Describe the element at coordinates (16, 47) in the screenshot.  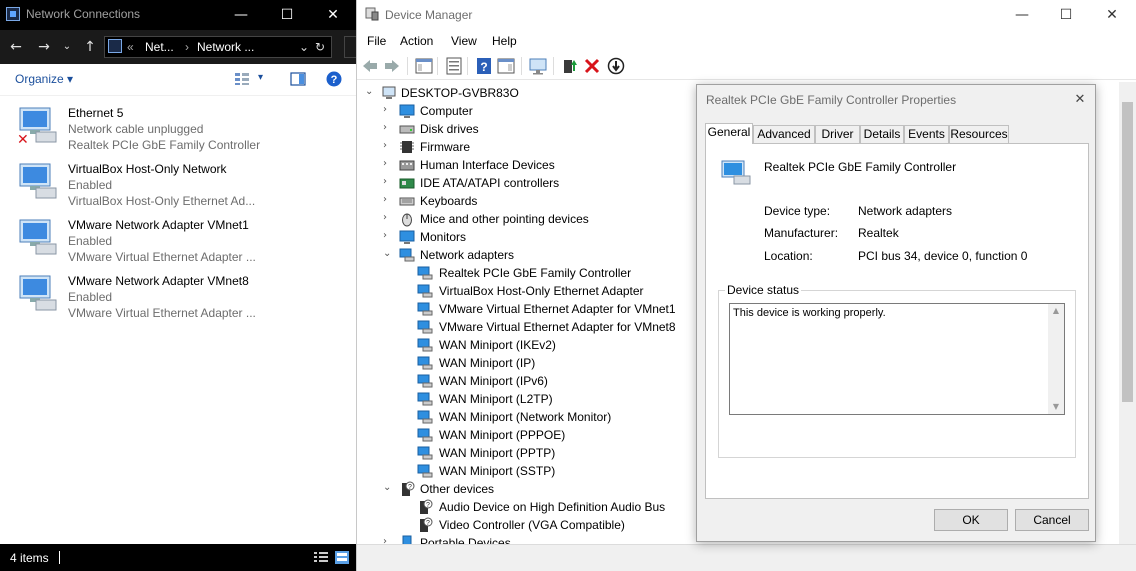
I see `back-arrow-icon: ←` at that location.